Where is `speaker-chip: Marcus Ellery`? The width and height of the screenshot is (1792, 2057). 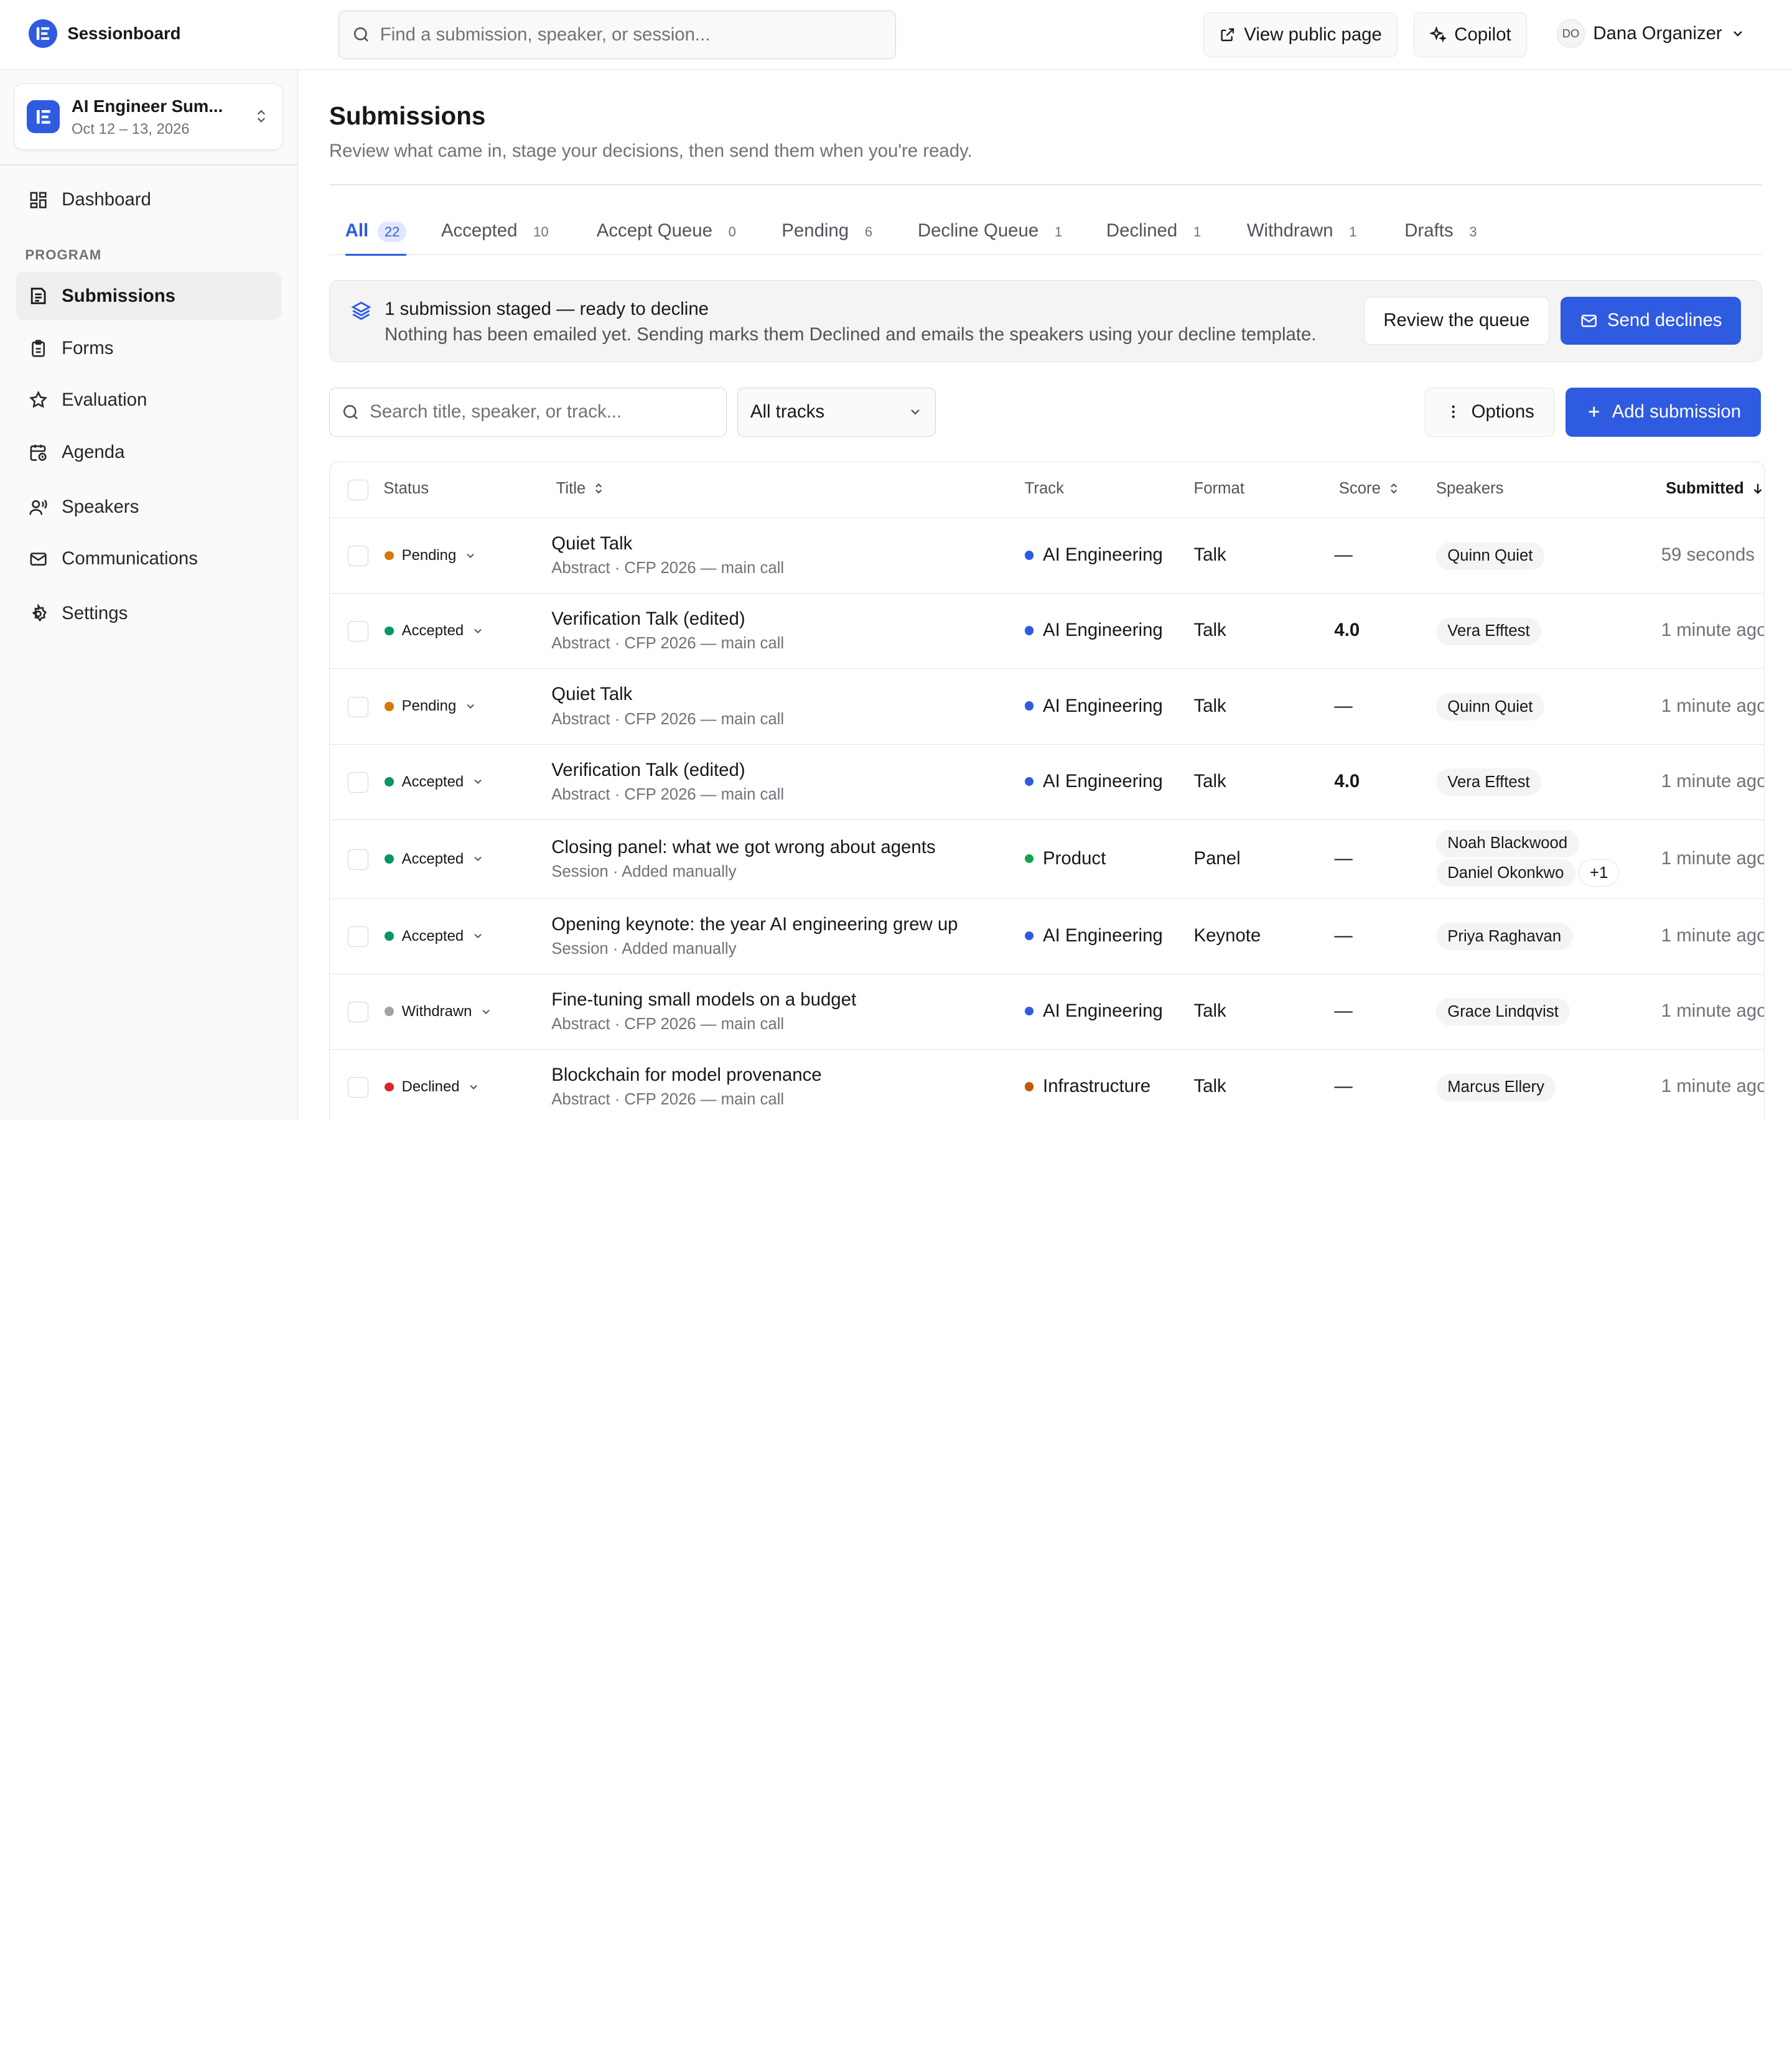
speaker-chip: Marcus Ellery is located at coordinates (1496, 1087).